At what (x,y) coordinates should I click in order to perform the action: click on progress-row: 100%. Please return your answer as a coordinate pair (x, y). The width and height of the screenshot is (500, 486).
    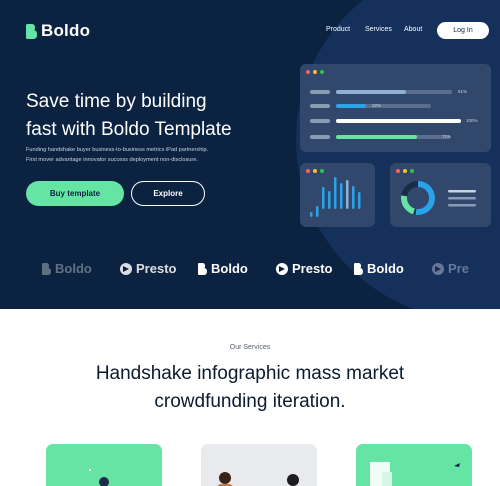
    Looking at the image, I should click on (394, 120).